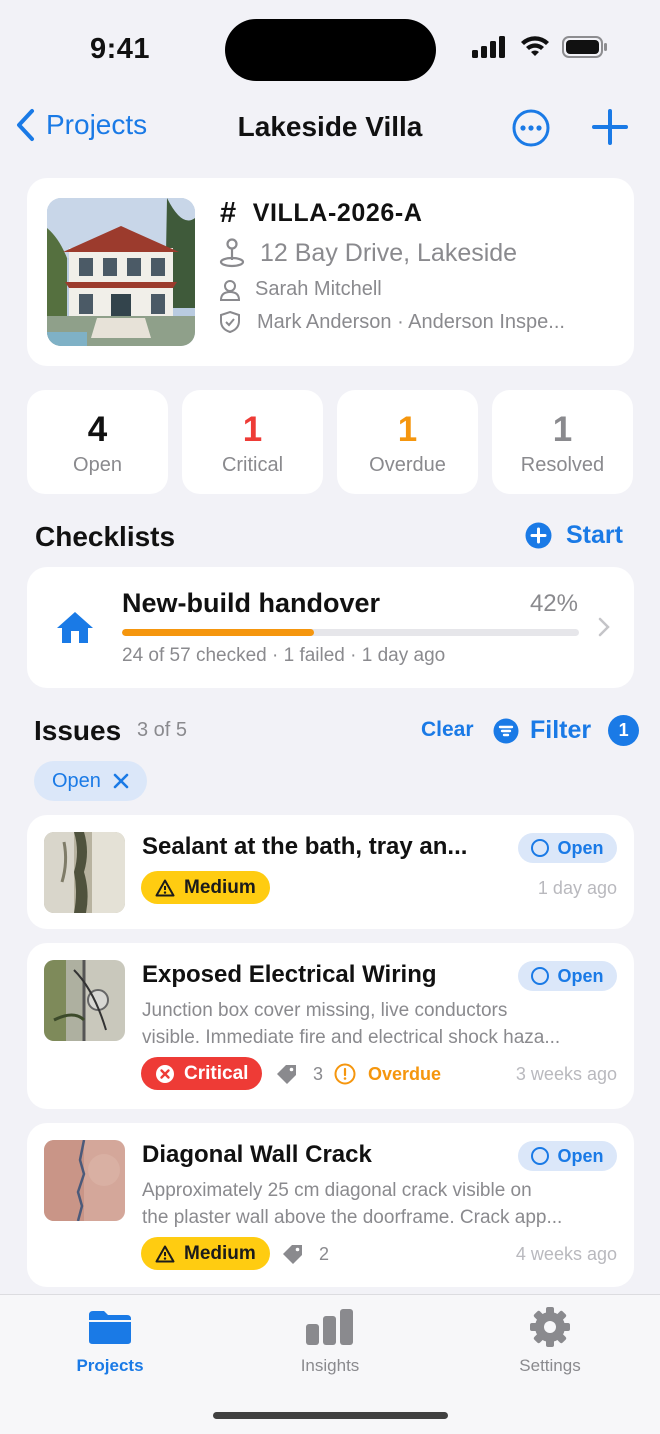 The width and height of the screenshot is (660, 1434). What do you see at coordinates (299, 1074) in the screenshot?
I see `tag-count: 3` at bounding box center [299, 1074].